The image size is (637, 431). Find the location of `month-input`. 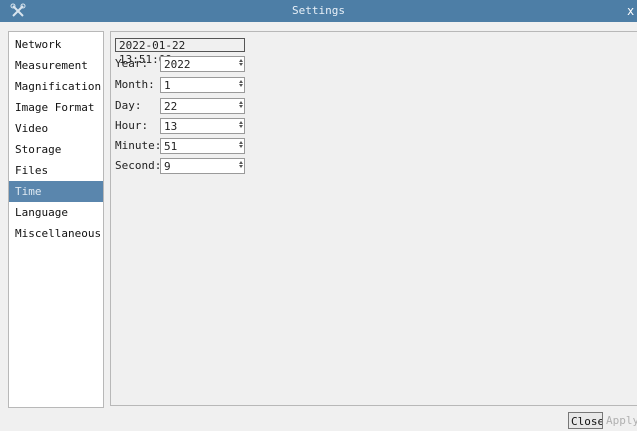

month-input is located at coordinates (202, 85).